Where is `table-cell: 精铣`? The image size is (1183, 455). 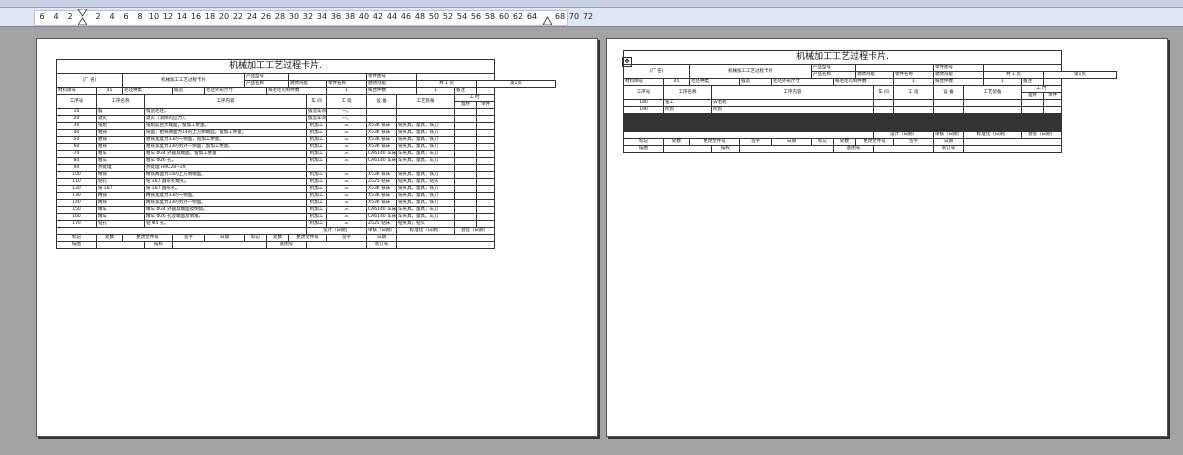 table-cell: 精铣 is located at coordinates (120, 203).